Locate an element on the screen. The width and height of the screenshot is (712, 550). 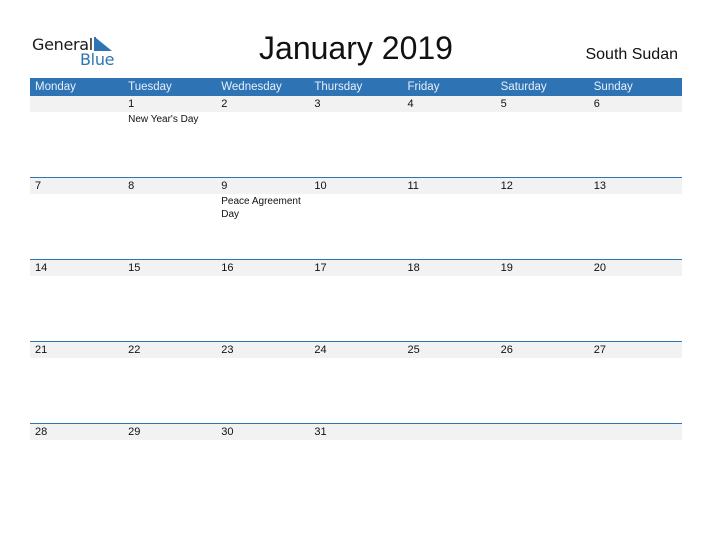
day-cell: 18 is located at coordinates (449, 268).